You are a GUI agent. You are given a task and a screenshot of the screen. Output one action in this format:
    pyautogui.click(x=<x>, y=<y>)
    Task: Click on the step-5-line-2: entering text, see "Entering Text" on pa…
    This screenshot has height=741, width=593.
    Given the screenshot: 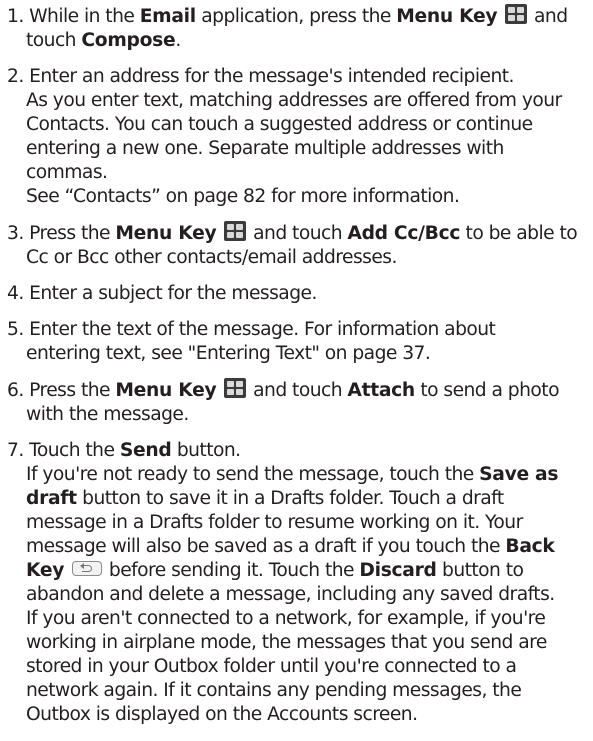 What is the action you would take?
    pyautogui.click(x=228, y=353)
    